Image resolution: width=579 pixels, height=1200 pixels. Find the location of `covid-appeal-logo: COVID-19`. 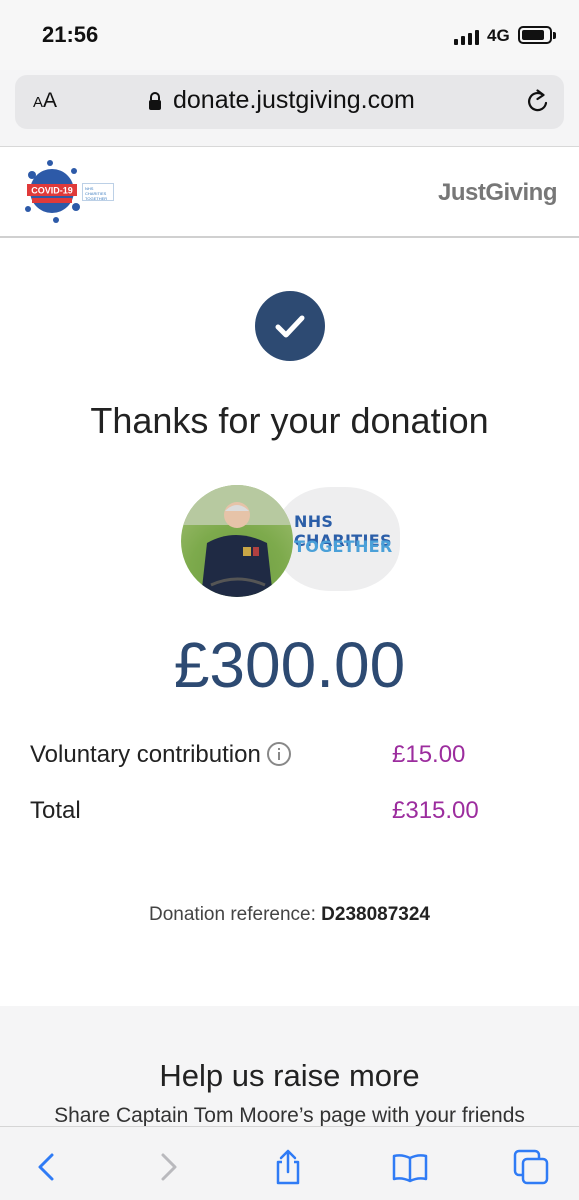

covid-appeal-logo: COVID-19 is located at coordinates (52, 191).